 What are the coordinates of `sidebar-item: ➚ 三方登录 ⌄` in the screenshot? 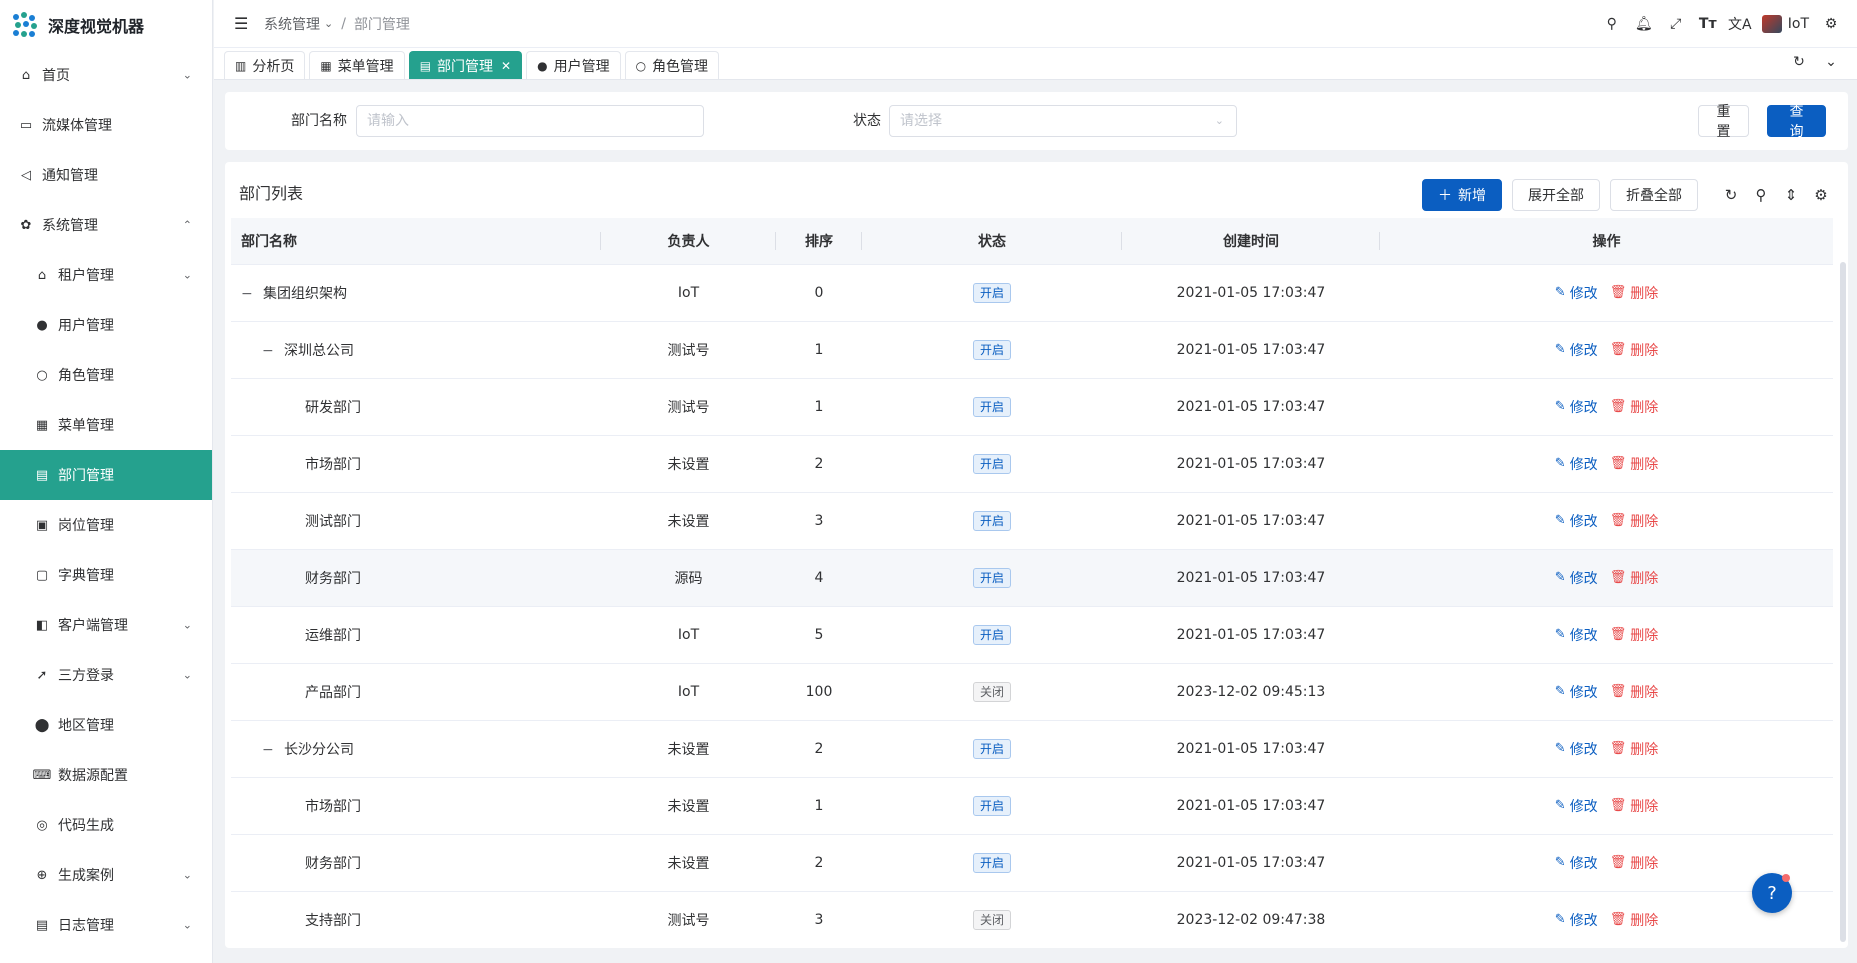 It's located at (106, 675).